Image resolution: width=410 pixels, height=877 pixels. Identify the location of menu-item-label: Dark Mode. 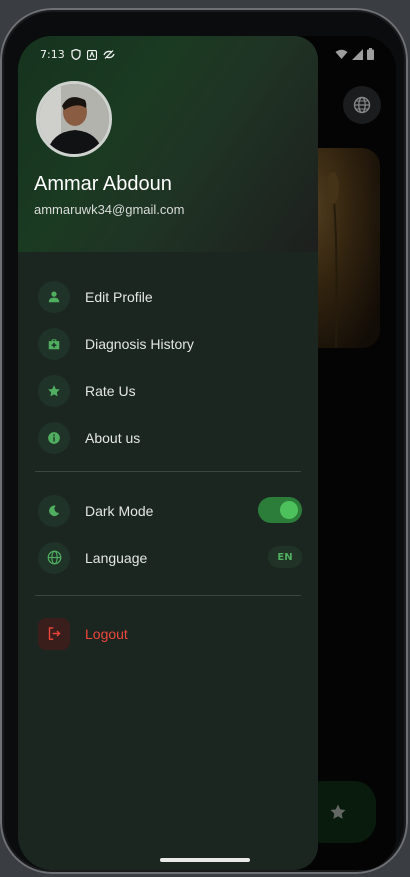
(119, 510).